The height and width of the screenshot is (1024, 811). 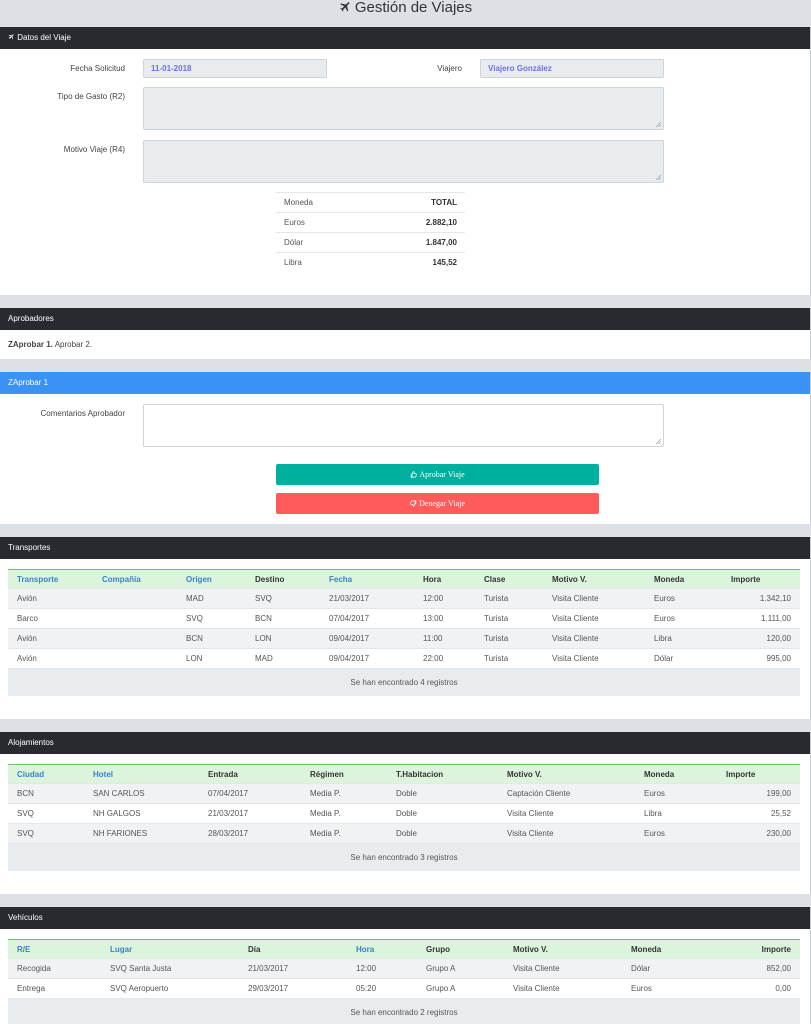 I want to click on alojamientos-col-moneda: Moneda, so click(x=659, y=774).